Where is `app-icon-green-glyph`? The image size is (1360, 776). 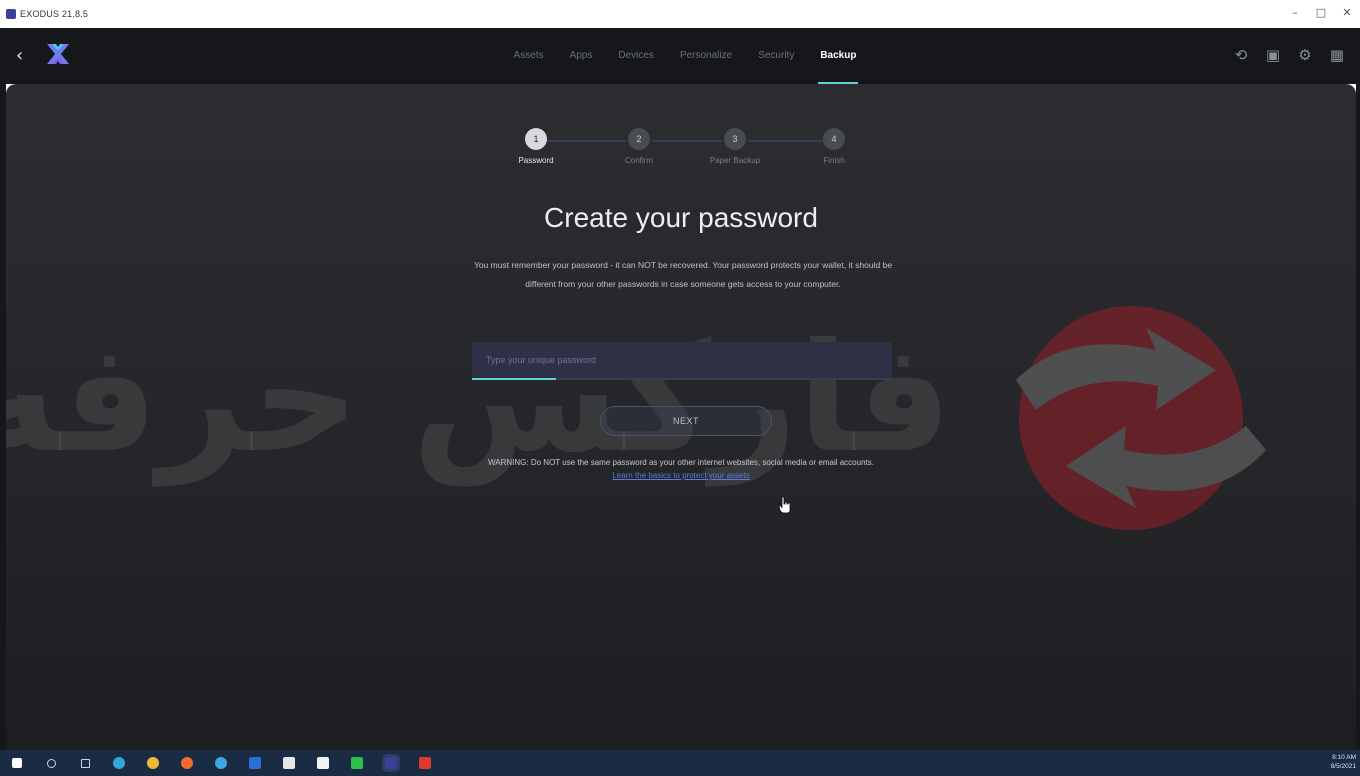
app-icon-green-glyph is located at coordinates (357, 763).